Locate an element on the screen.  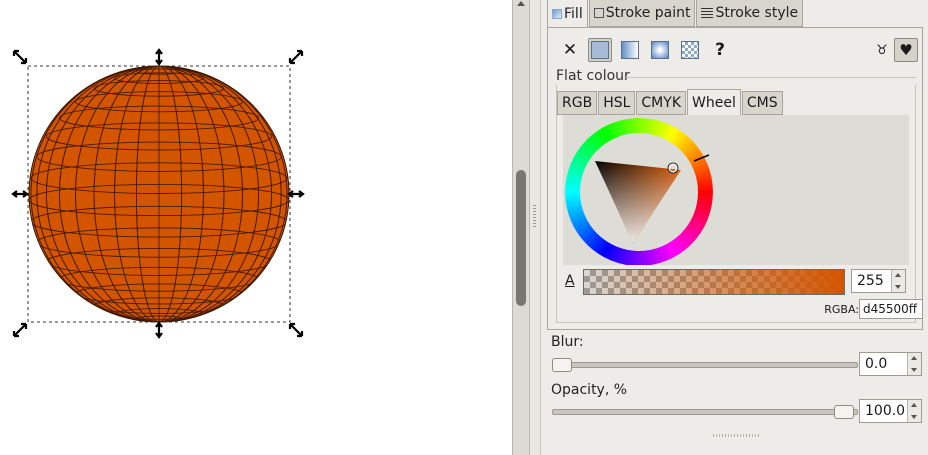
tab-cms: CMS is located at coordinates (762, 103).